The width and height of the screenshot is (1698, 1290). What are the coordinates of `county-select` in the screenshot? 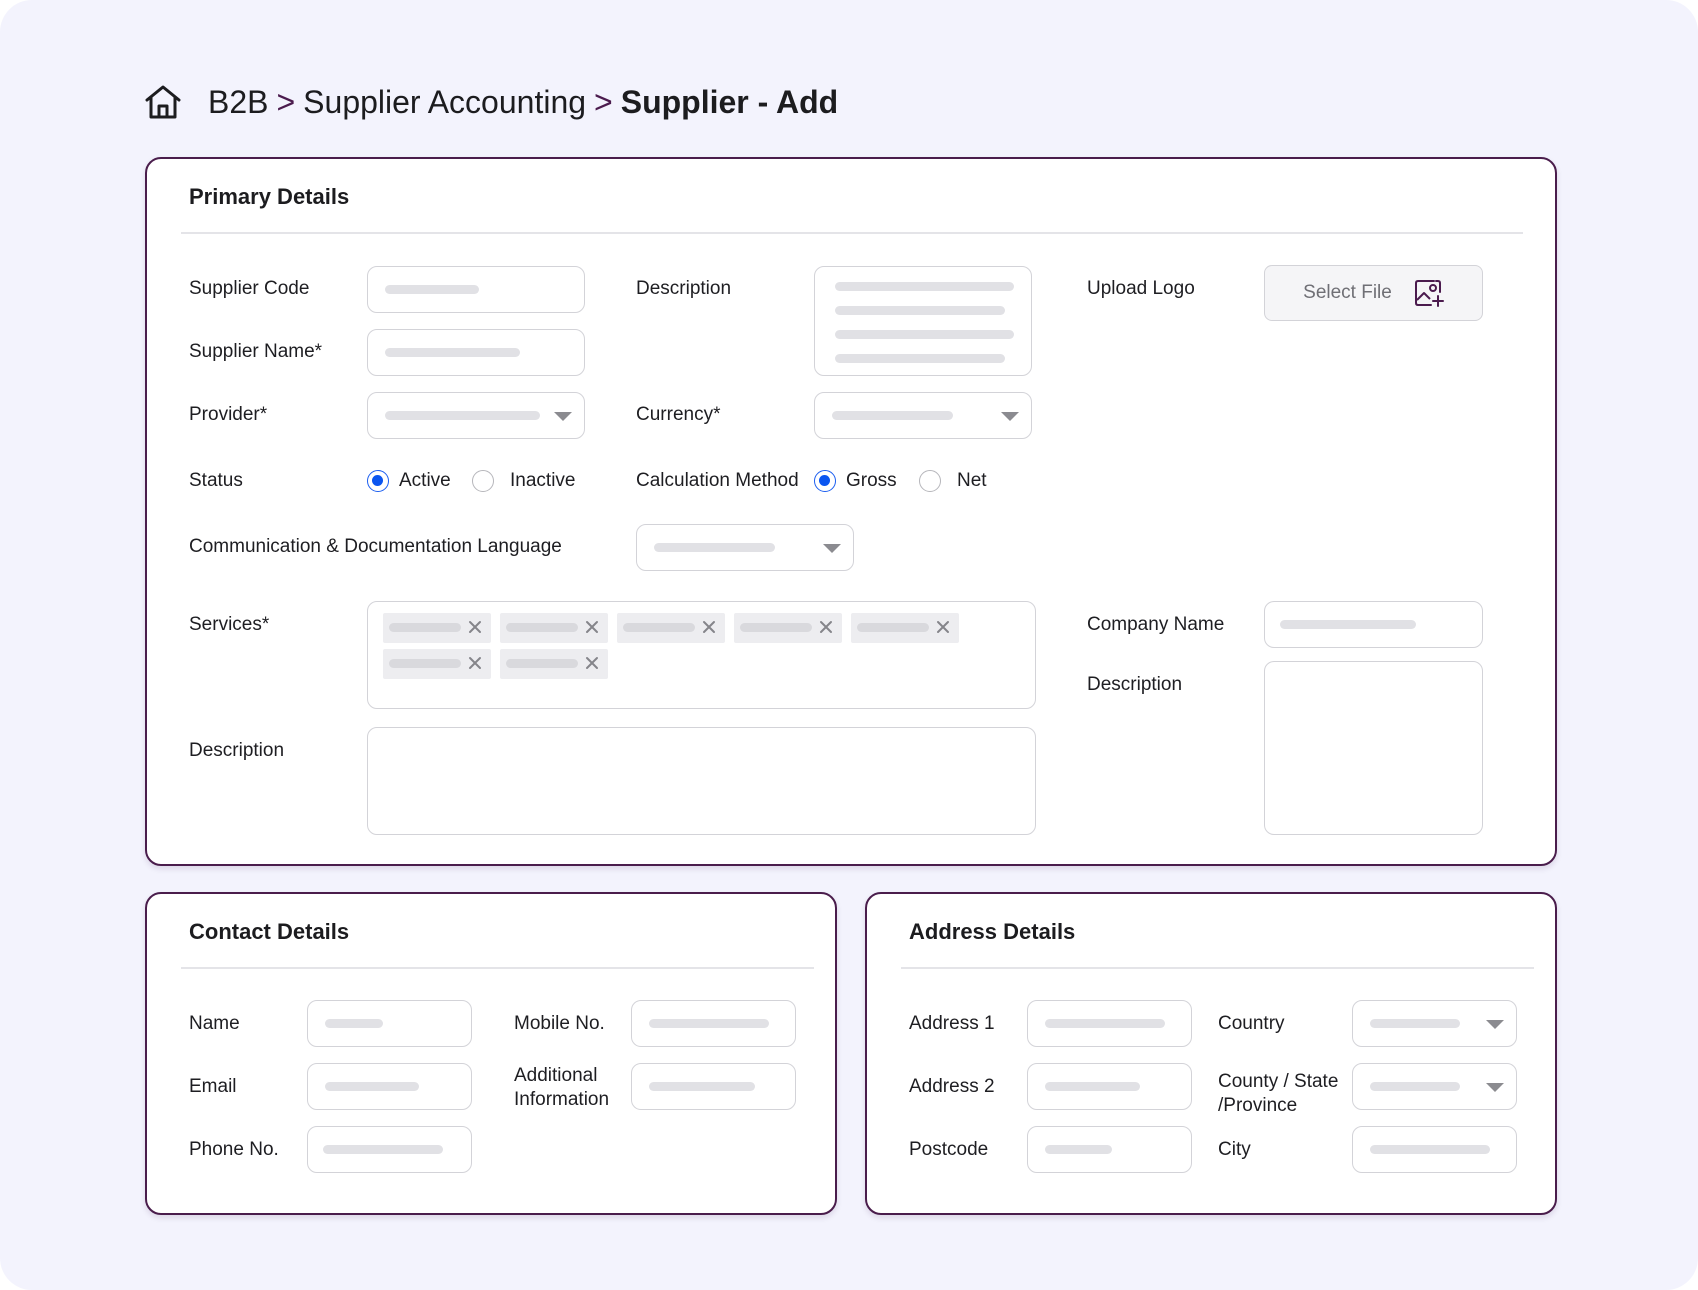 It's located at (1434, 1086).